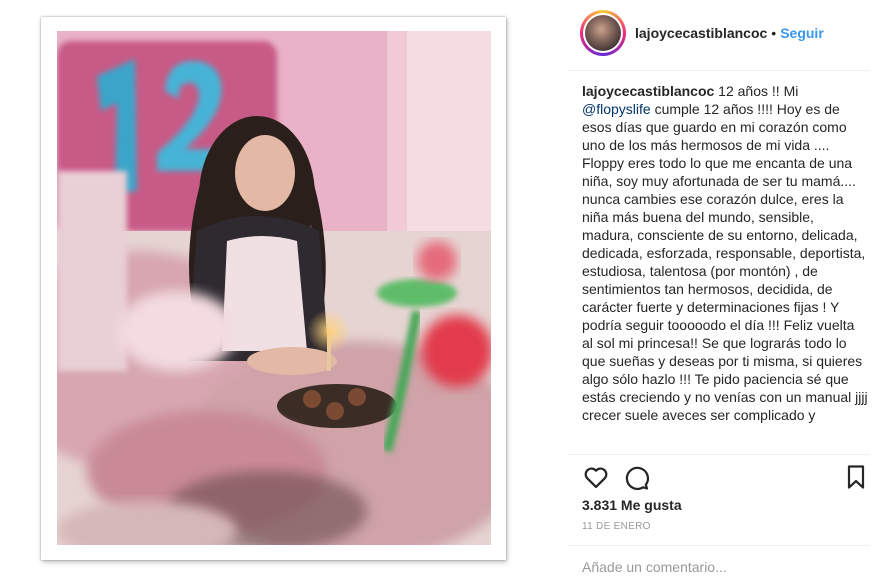  What do you see at coordinates (596, 477) in the screenshot?
I see `heart-outline-icon` at bounding box center [596, 477].